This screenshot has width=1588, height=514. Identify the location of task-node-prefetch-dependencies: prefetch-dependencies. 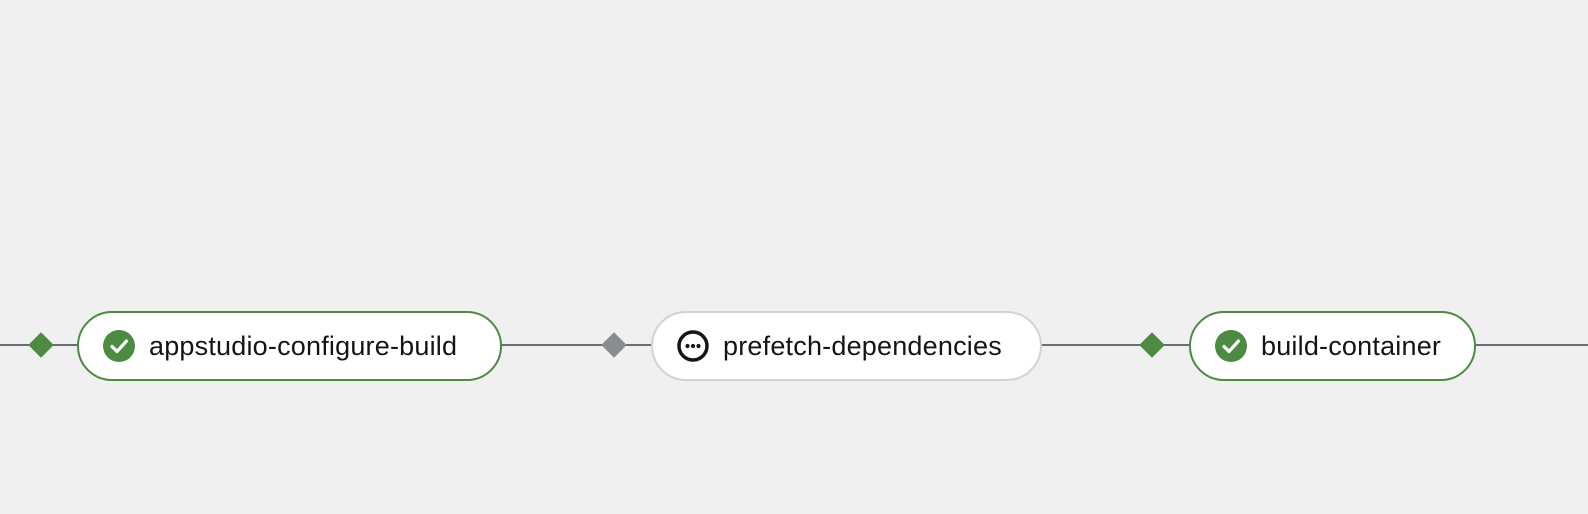
(846, 346).